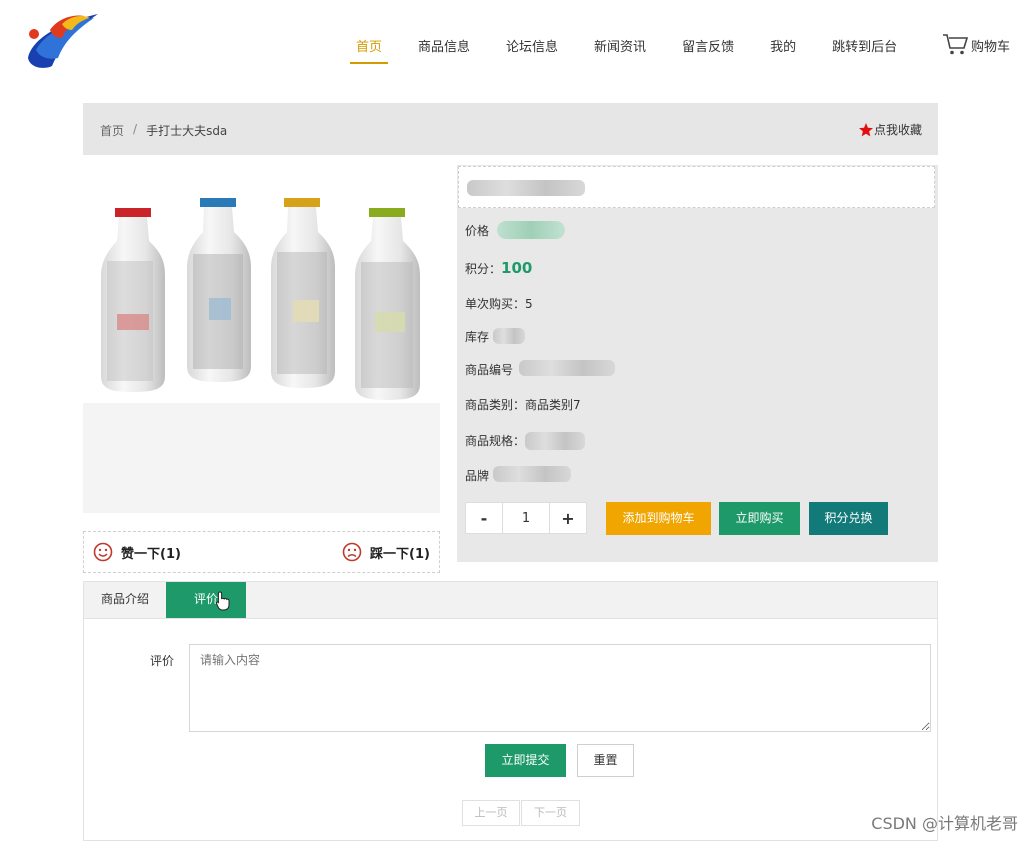  What do you see at coordinates (568, 518) in the screenshot?
I see `quantity-plus-button: +` at bounding box center [568, 518].